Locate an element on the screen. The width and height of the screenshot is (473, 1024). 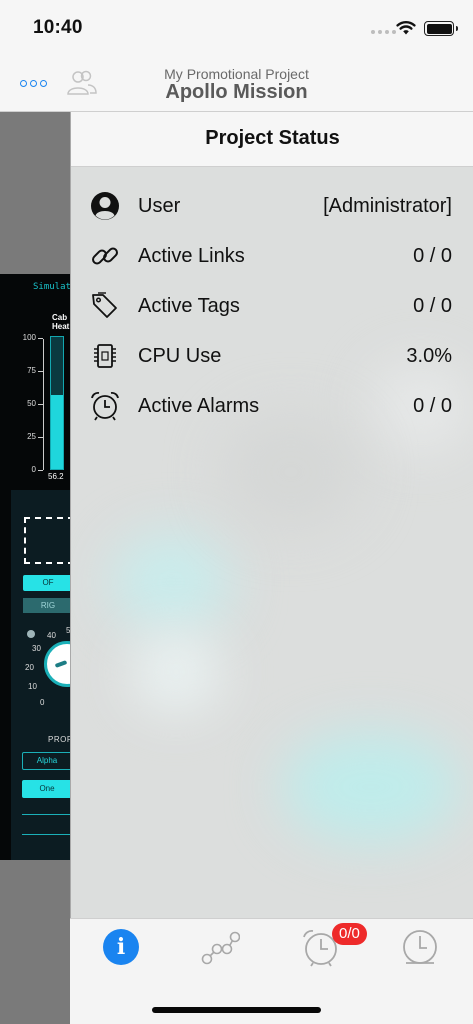
status-row-active-alarms: Active Alarms 0 / 0 is located at coordinates (272, 406).